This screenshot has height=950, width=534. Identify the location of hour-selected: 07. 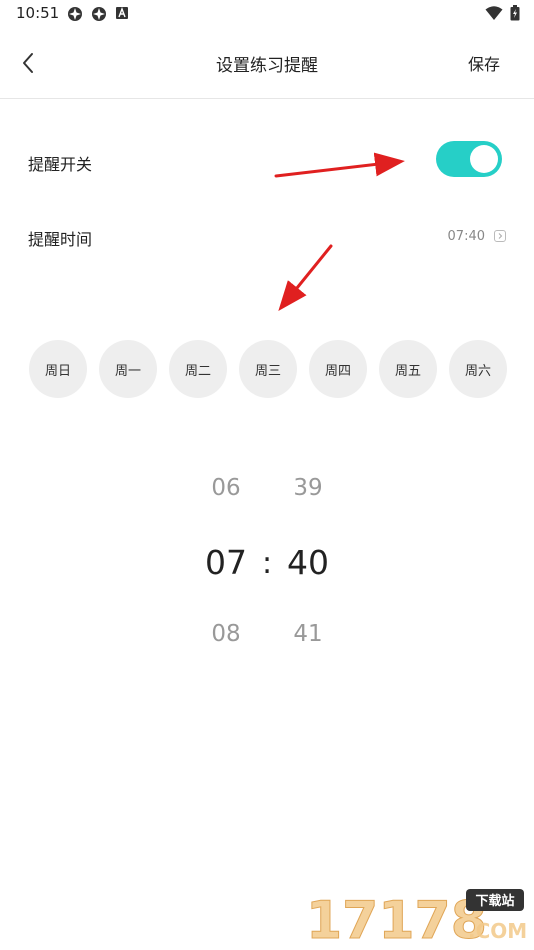
(226, 562).